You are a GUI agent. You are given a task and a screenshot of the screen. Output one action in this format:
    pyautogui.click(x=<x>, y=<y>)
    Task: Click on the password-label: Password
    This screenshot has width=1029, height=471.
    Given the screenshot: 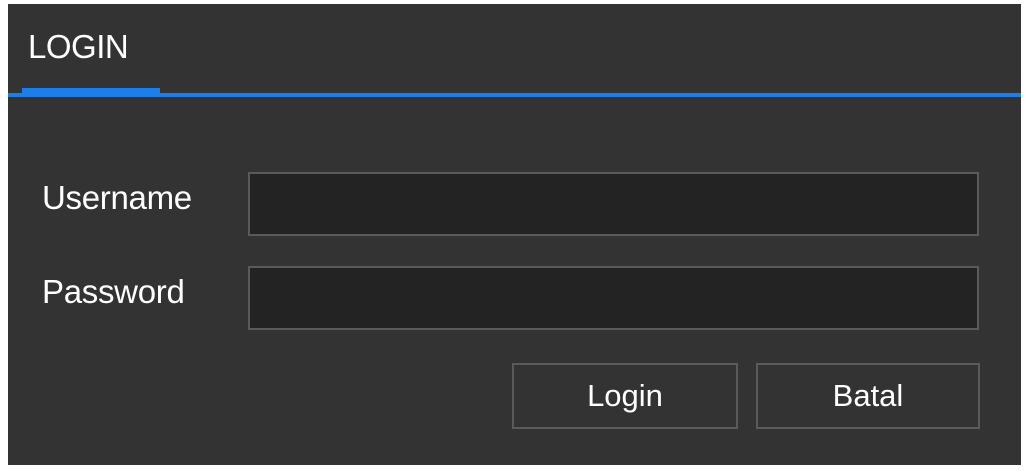 What is the action you would take?
    pyautogui.click(x=113, y=291)
    